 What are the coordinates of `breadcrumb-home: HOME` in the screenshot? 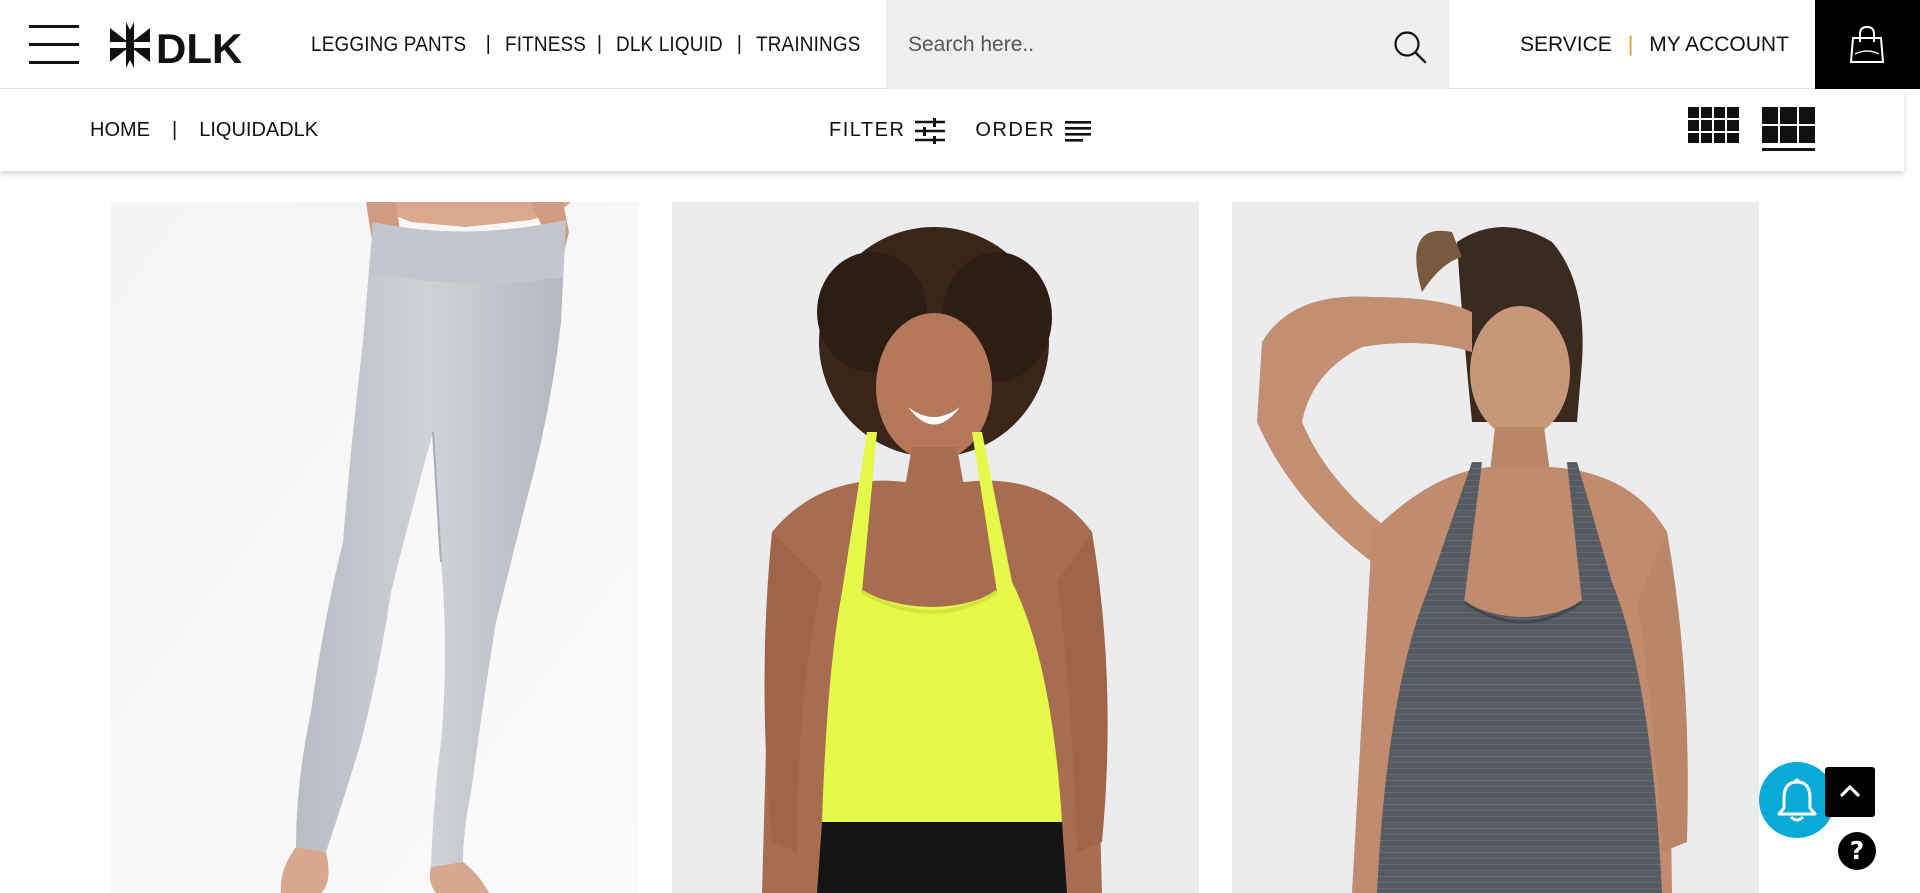 It's located at (120, 130).